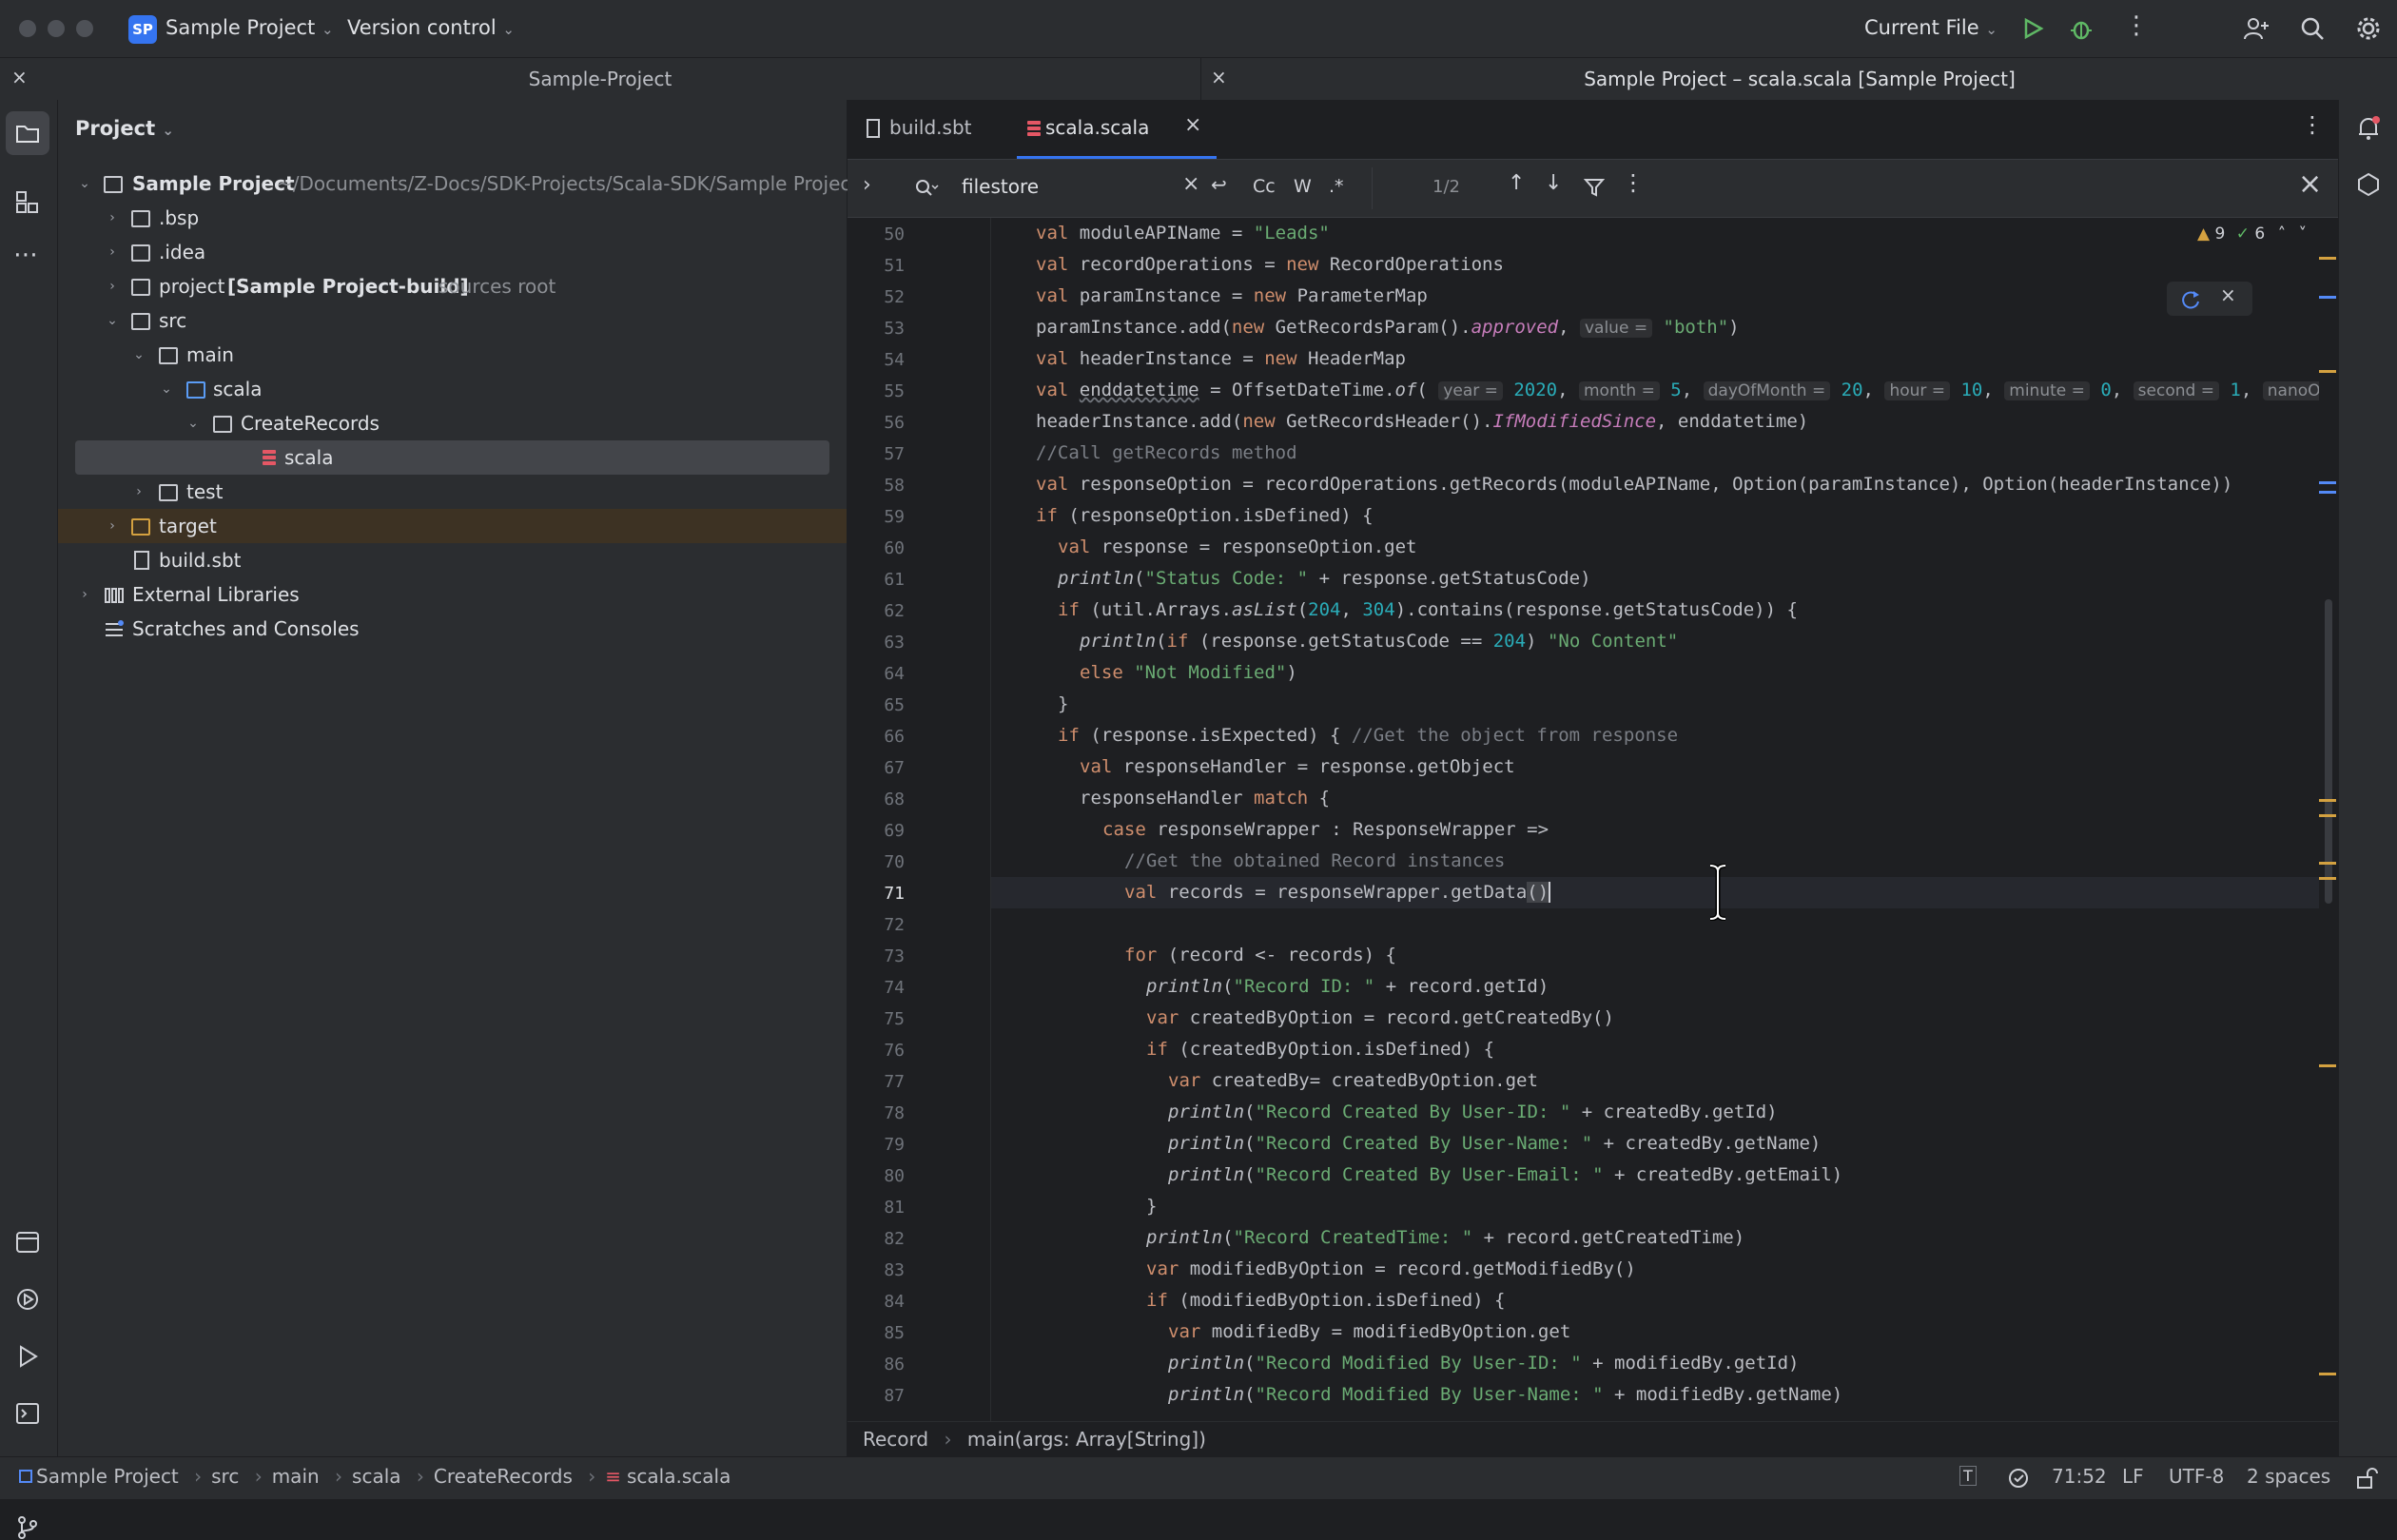  Describe the element at coordinates (2081, 29) in the screenshot. I see `debug-icon` at that location.